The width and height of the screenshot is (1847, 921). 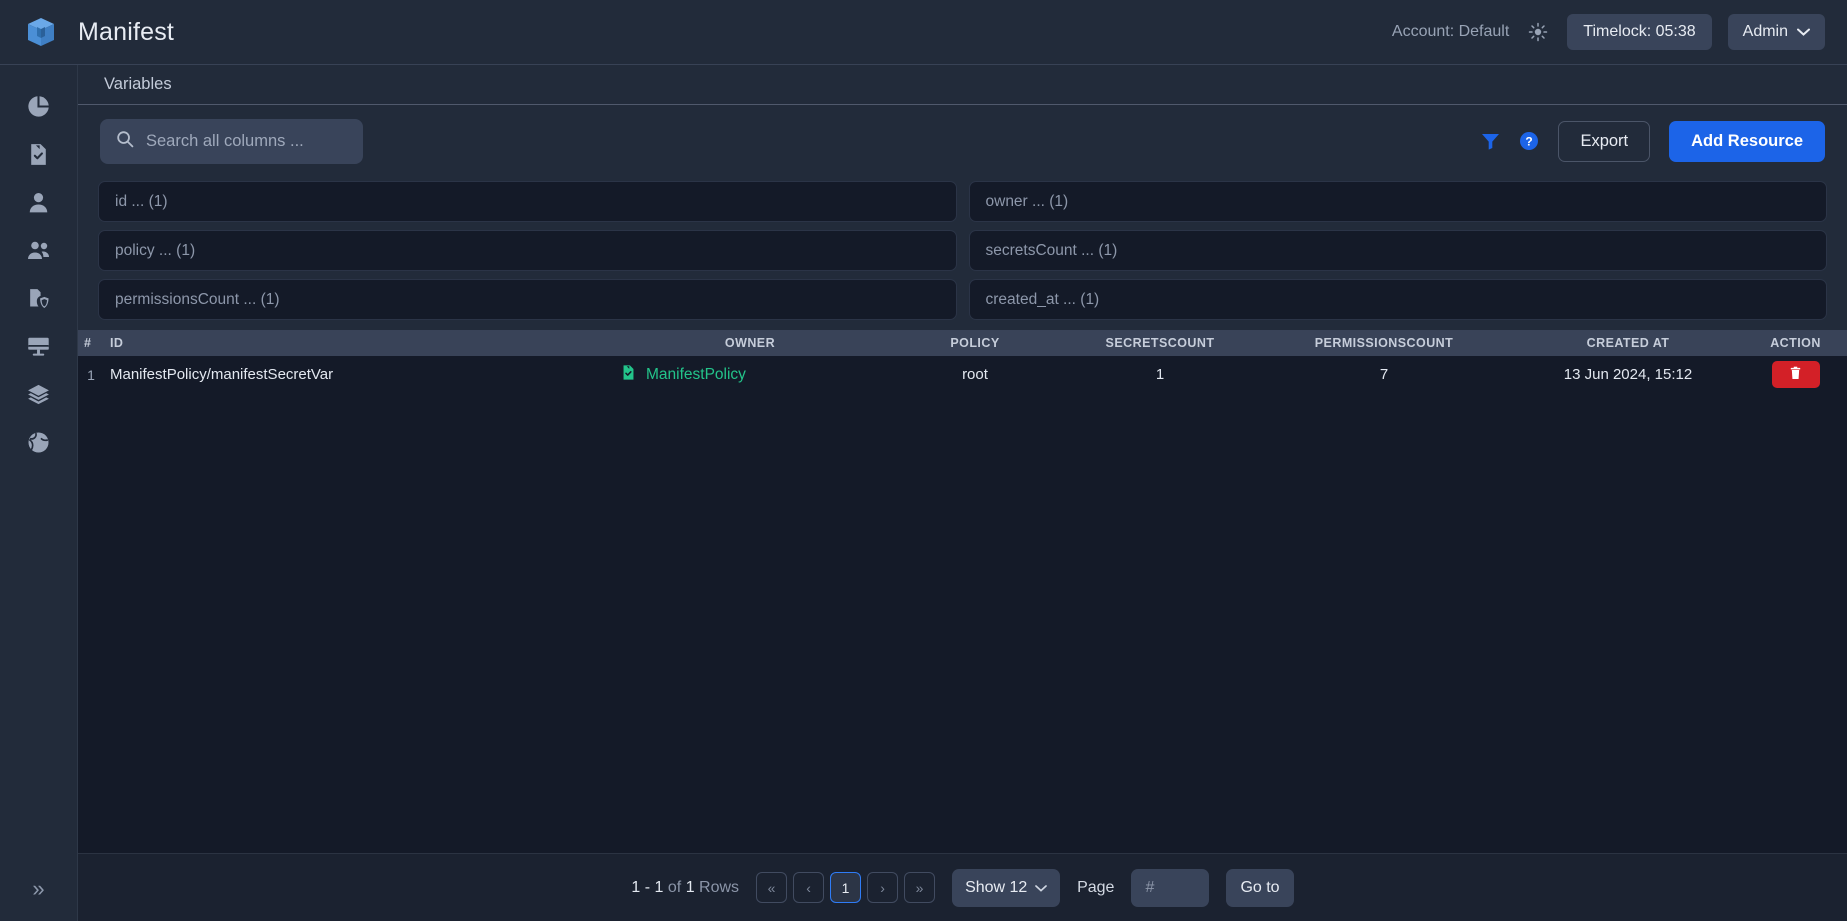 What do you see at coordinates (91, 343) in the screenshot?
I see `col-header-index: #` at bounding box center [91, 343].